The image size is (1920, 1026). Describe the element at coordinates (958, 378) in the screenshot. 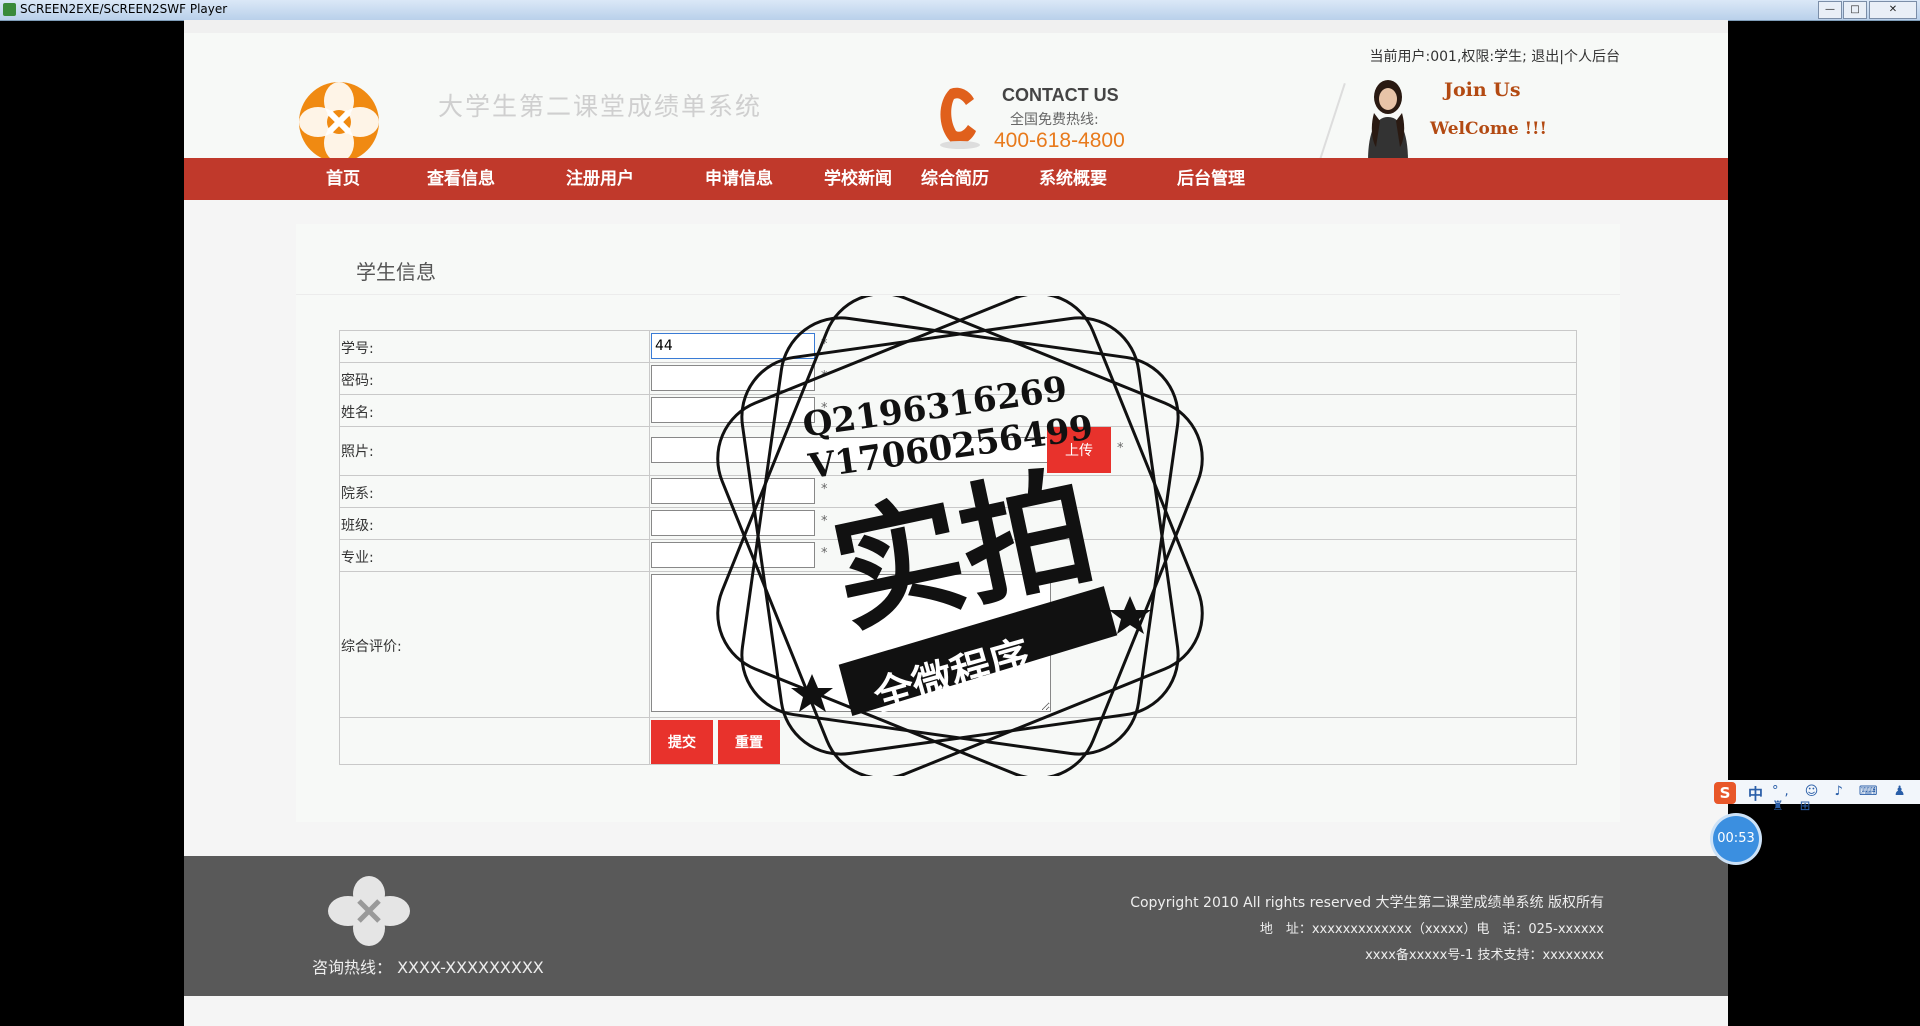

I see `row-password: 密码: *` at that location.